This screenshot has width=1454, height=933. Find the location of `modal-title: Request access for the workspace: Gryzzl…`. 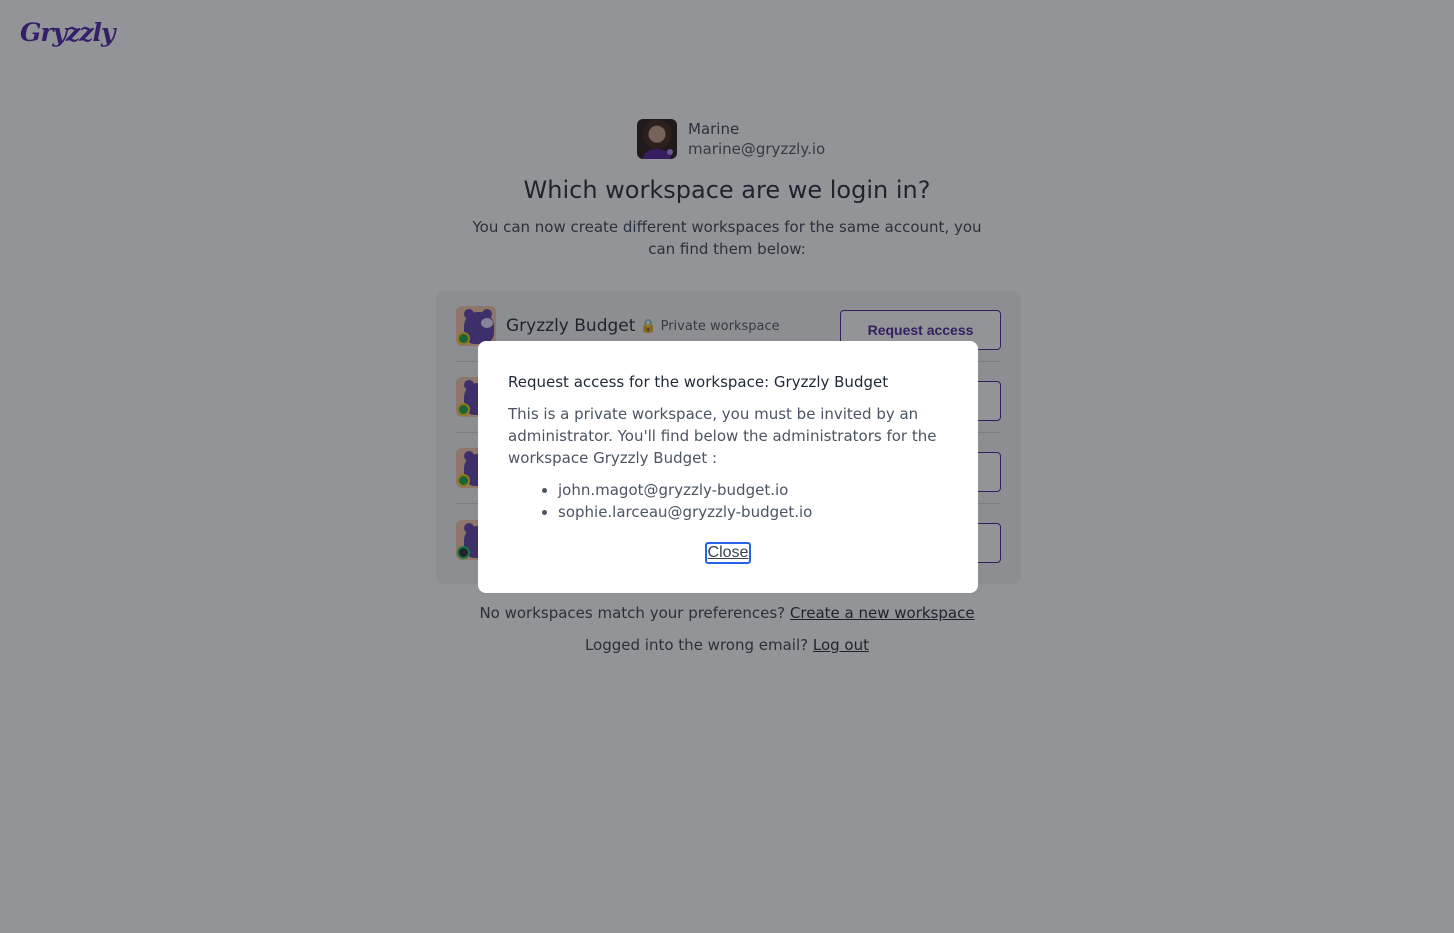

modal-title: Request access for the workspace: Gryzzl… is located at coordinates (698, 382).